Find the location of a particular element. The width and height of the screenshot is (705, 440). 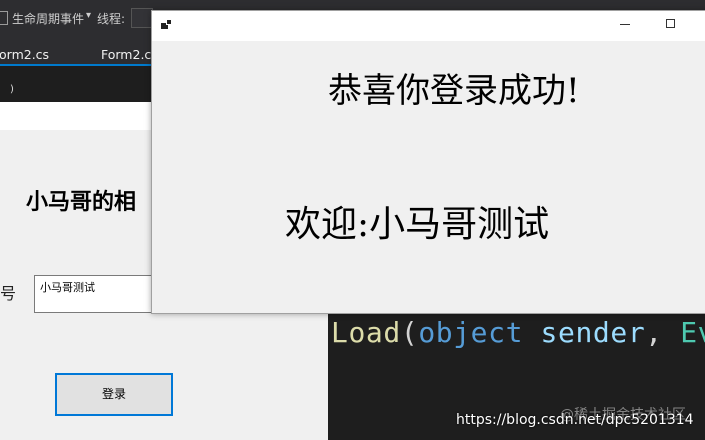

chevron-down-icon: ▾ is located at coordinates (88, 15).